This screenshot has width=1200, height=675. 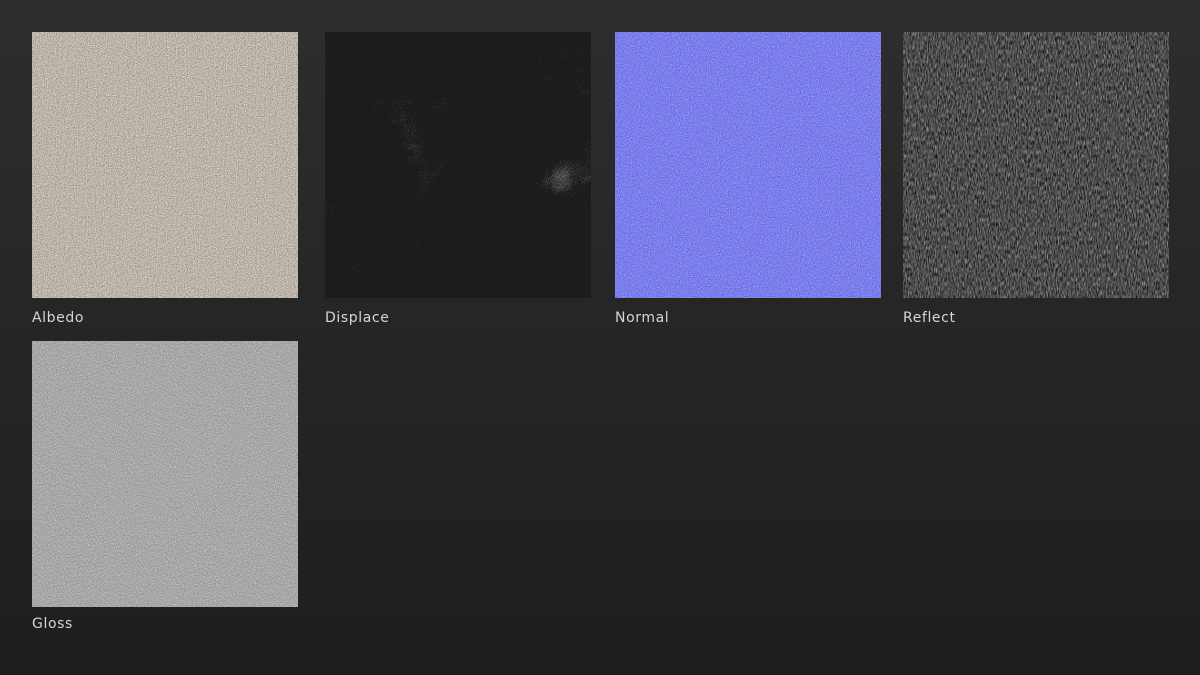 I want to click on reflection-texture-swatch, so click(x=1036, y=165).